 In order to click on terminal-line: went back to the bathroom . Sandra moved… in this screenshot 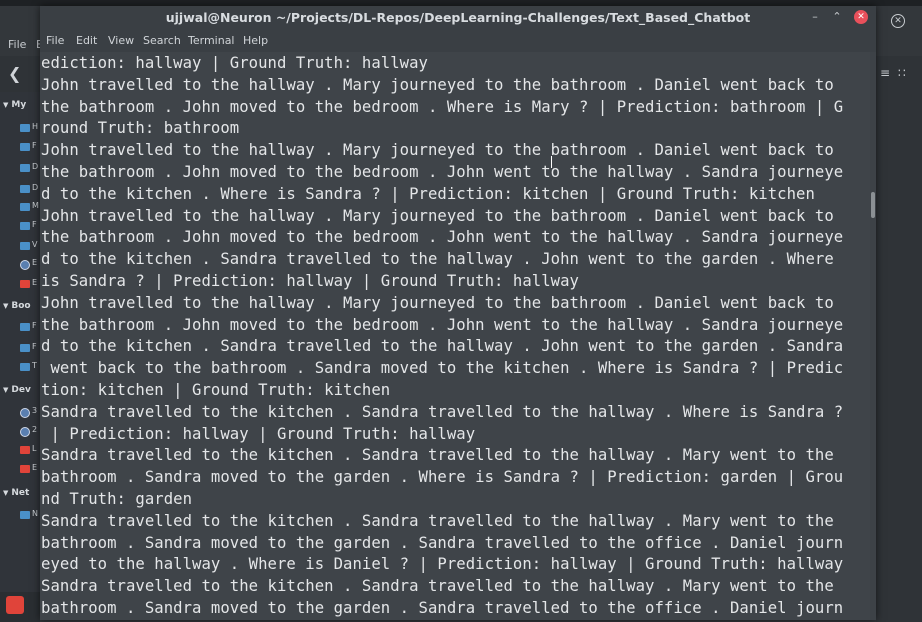, I will do `click(442, 368)`.